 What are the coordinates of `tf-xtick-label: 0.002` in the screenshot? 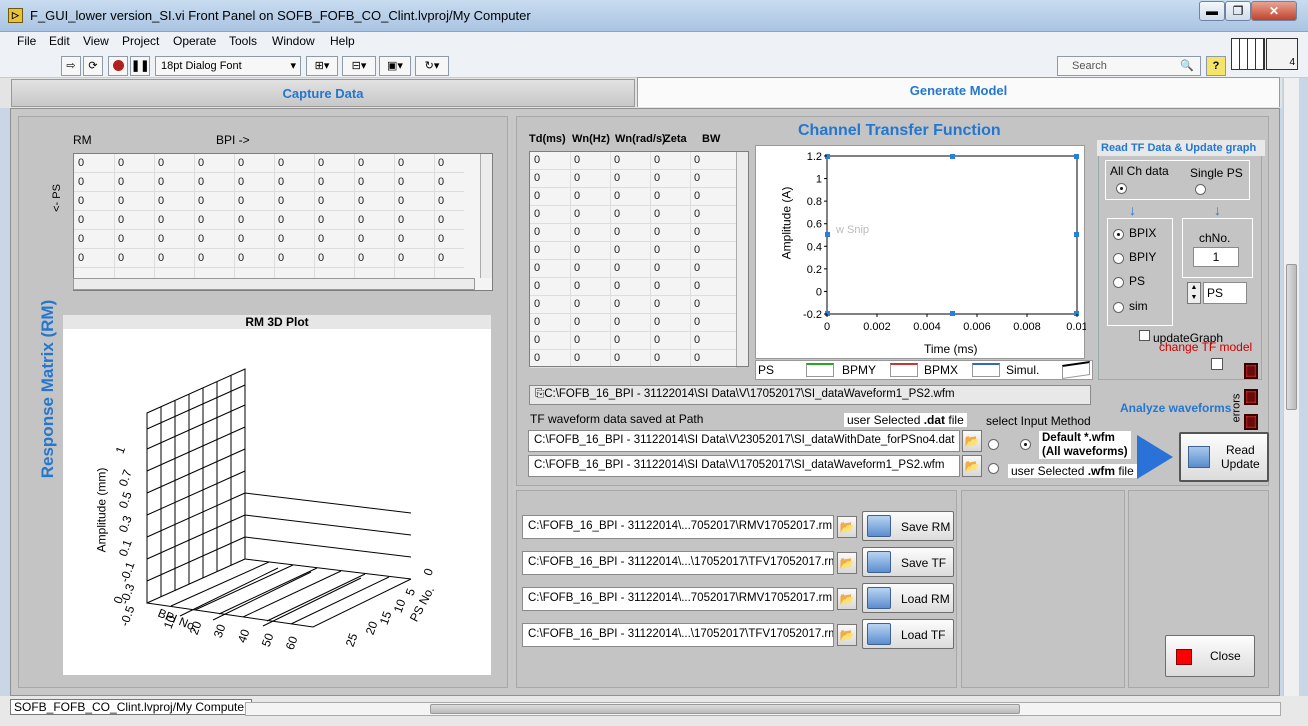 It's located at (877, 327).